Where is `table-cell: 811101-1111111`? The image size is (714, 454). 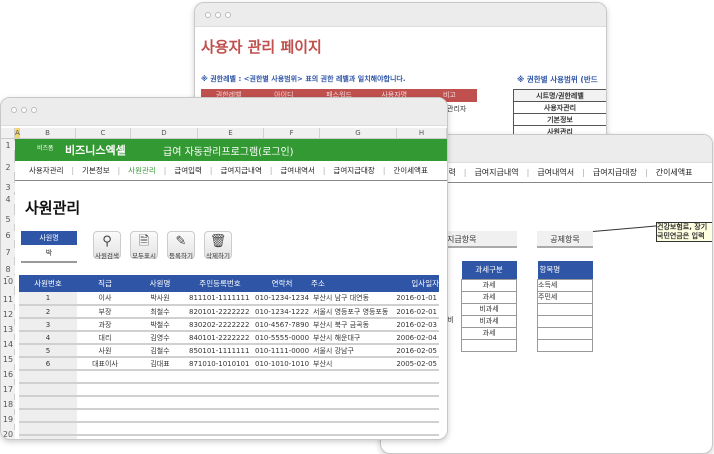
table-cell: 811101-1111111 is located at coordinates (220, 299).